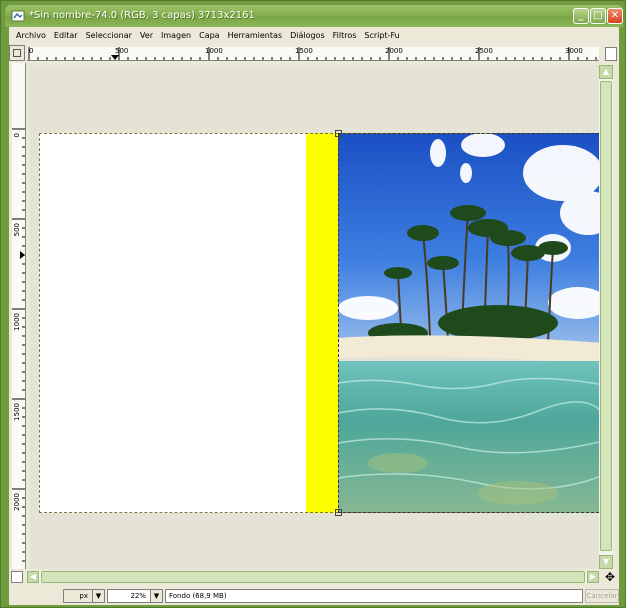 The image size is (626, 608). Describe the element at coordinates (66, 35) in the screenshot. I see `menu-editar: Editar` at that location.